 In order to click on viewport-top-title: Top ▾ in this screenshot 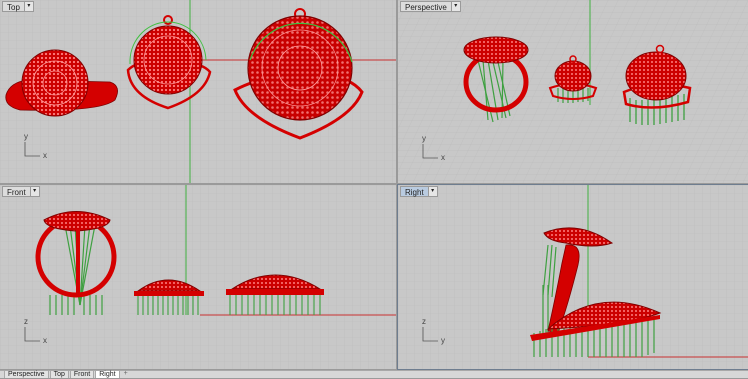, I will do `click(18, 6)`.